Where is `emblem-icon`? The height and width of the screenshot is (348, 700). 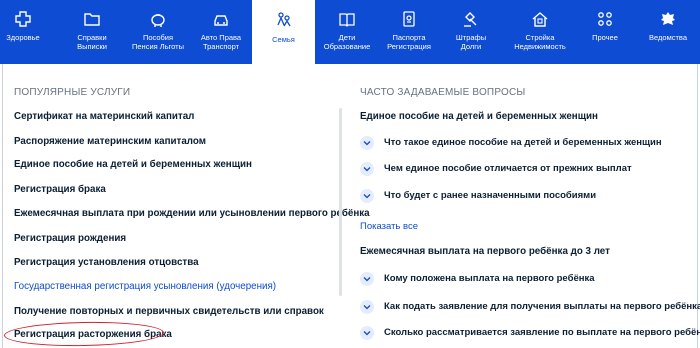 emblem-icon is located at coordinates (668, 19).